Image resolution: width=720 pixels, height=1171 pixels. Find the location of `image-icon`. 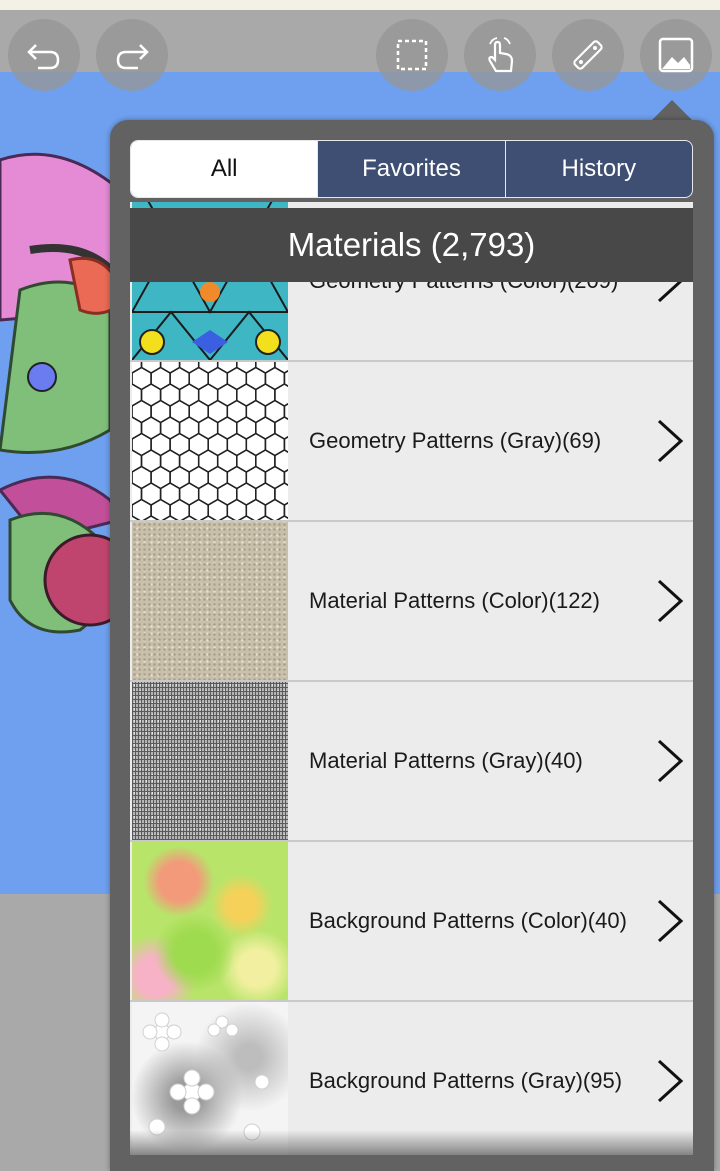

image-icon is located at coordinates (676, 55).